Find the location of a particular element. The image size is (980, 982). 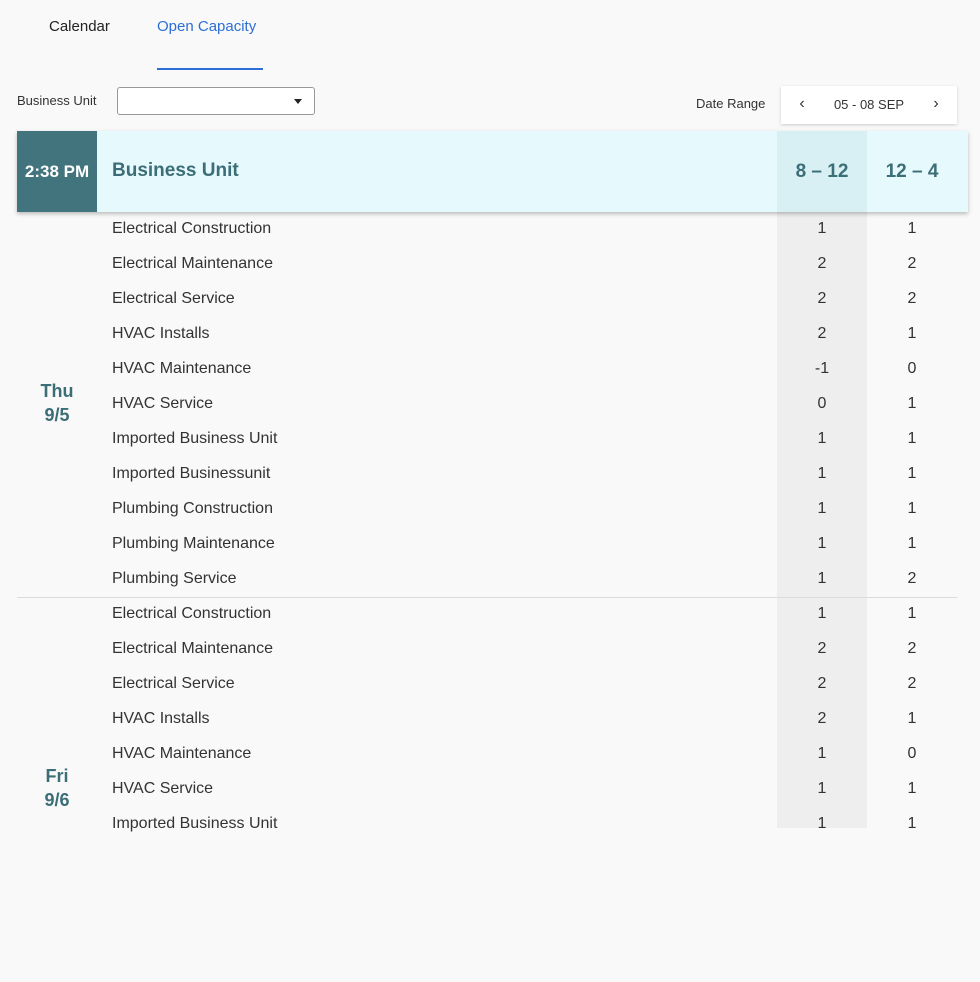

tab-calendar: Calendar is located at coordinates (79, 26).